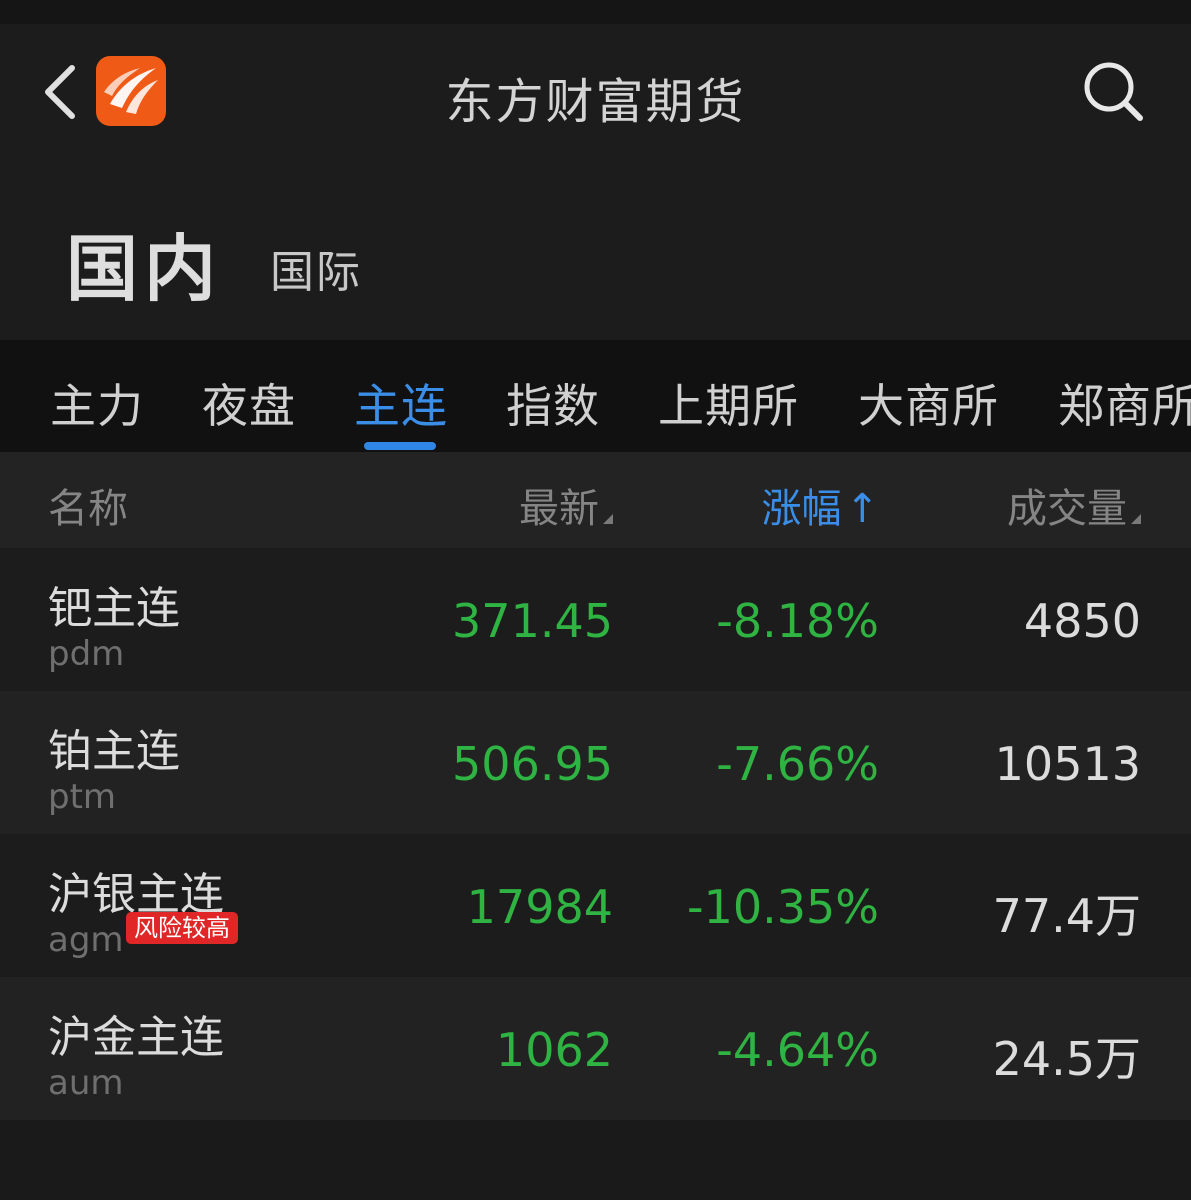  I want to click on category-tabs: 主力 夜盘 主连 指数 上期所 大商所 郑商所, so click(595, 396).